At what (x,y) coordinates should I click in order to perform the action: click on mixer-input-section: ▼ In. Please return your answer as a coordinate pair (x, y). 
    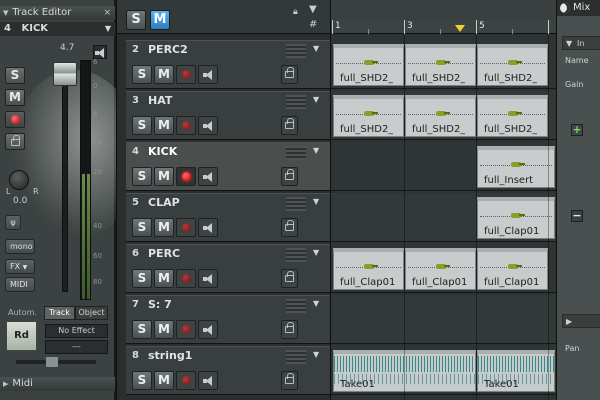
    Looking at the image, I should click on (581, 43).